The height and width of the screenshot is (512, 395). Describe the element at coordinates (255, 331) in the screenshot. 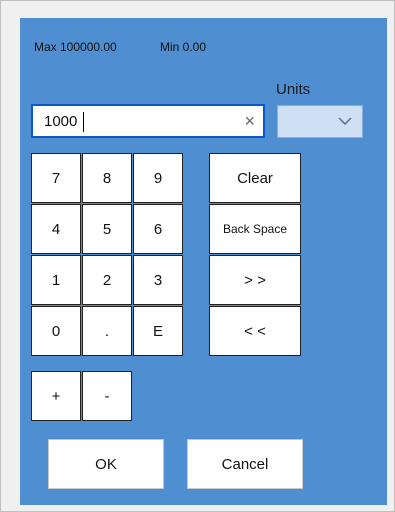

I see `cursor-back-button: < <` at that location.